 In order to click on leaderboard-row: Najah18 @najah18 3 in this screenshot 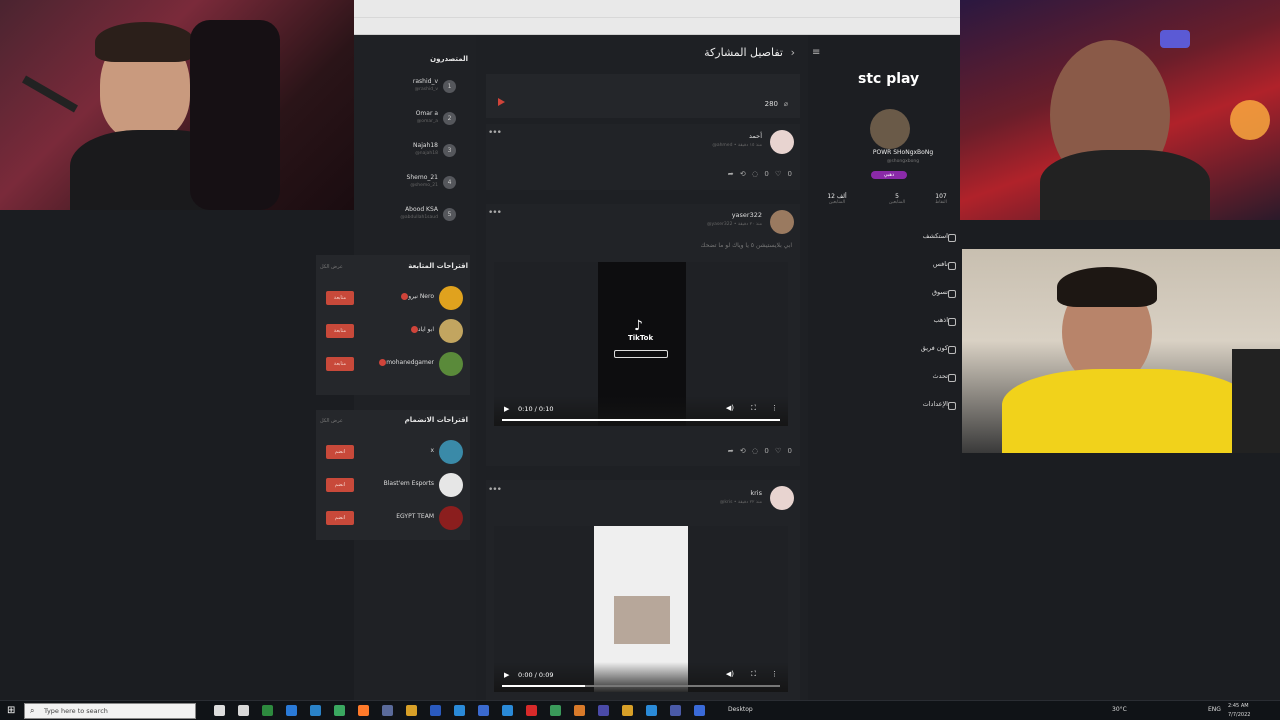, I will do `click(414, 153)`.